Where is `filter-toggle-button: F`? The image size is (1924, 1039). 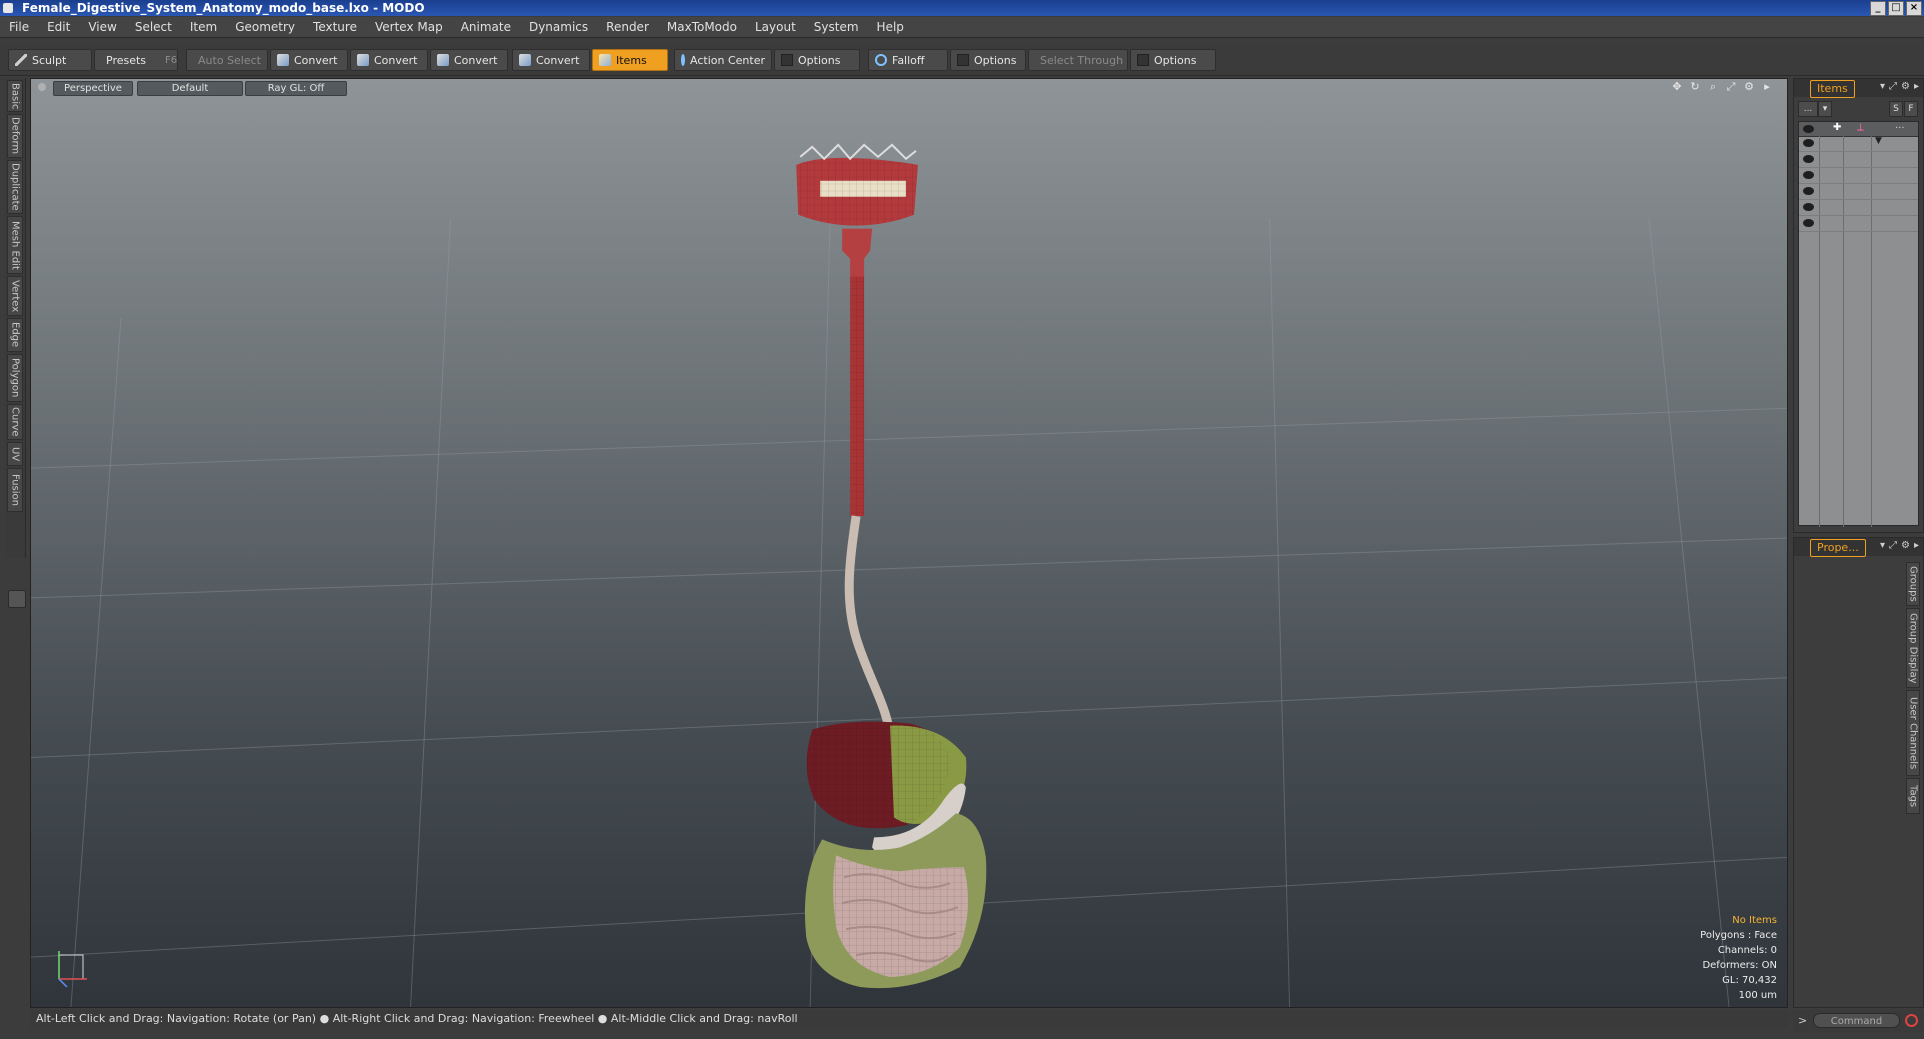 filter-toggle-button: F is located at coordinates (1911, 109).